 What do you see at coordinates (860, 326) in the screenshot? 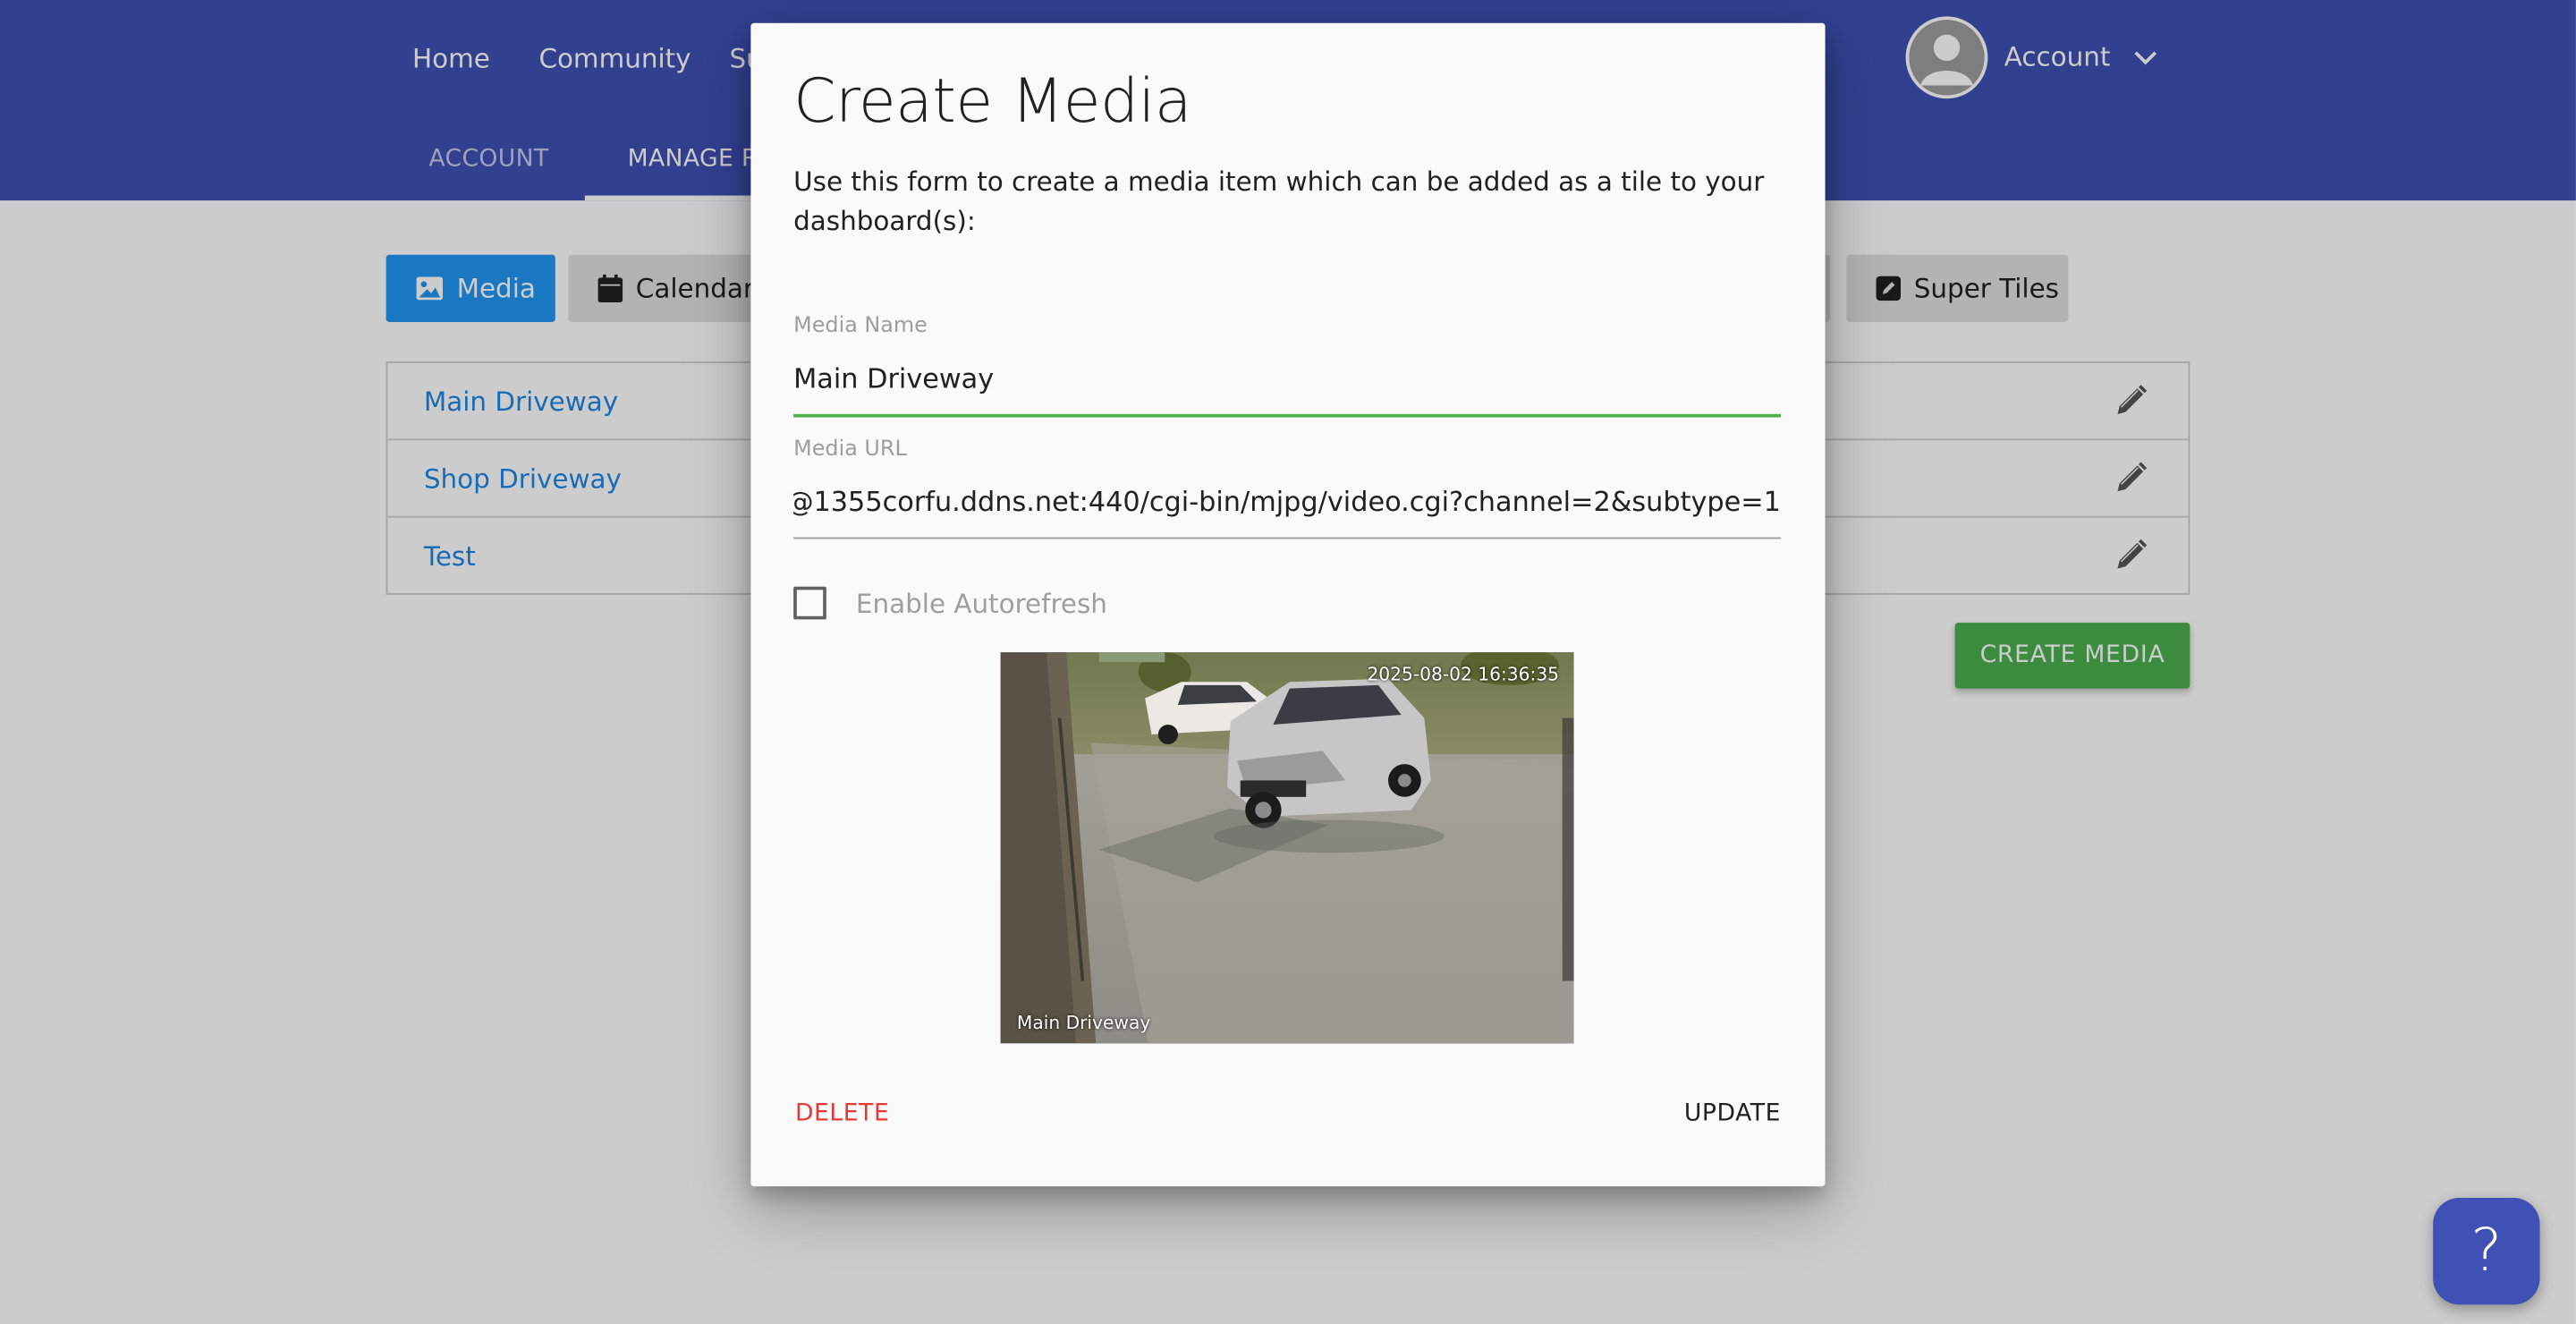
I see `media-name-label: Media Name` at bounding box center [860, 326].